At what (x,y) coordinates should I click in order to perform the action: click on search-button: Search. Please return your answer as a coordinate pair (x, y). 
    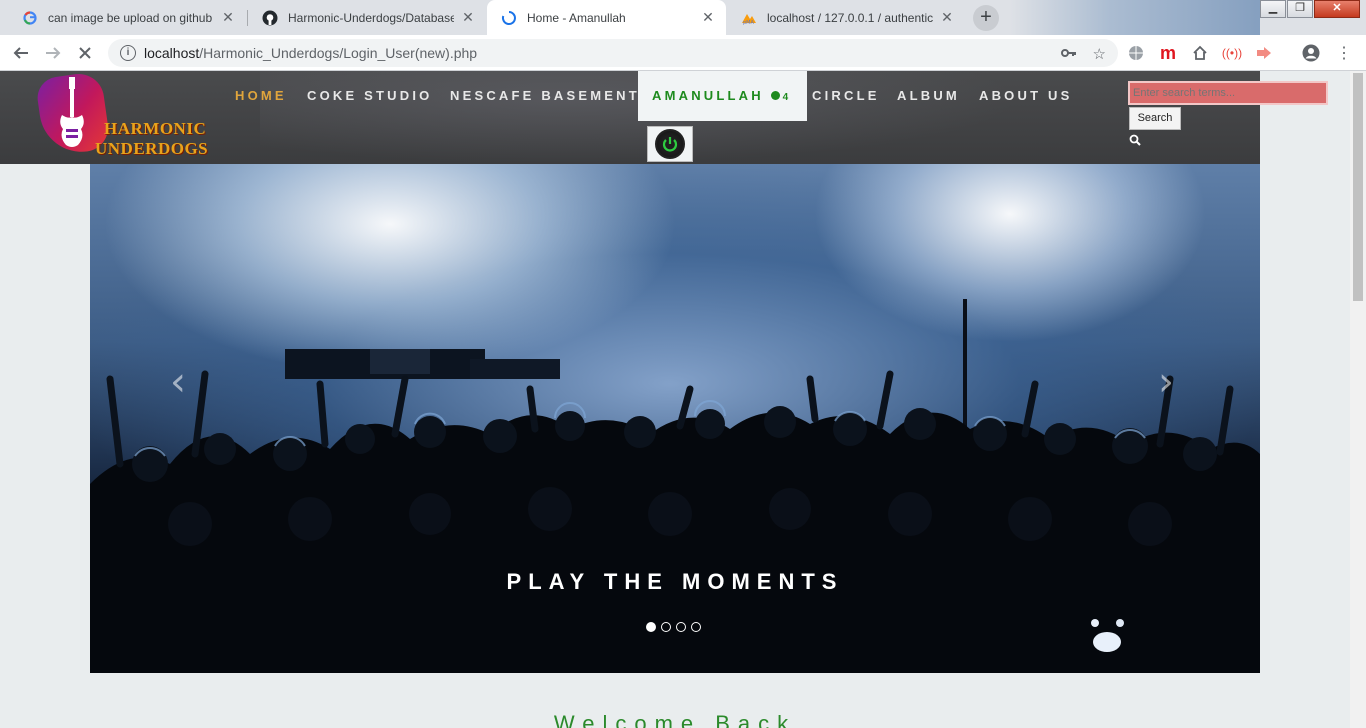
    Looking at the image, I should click on (1155, 118).